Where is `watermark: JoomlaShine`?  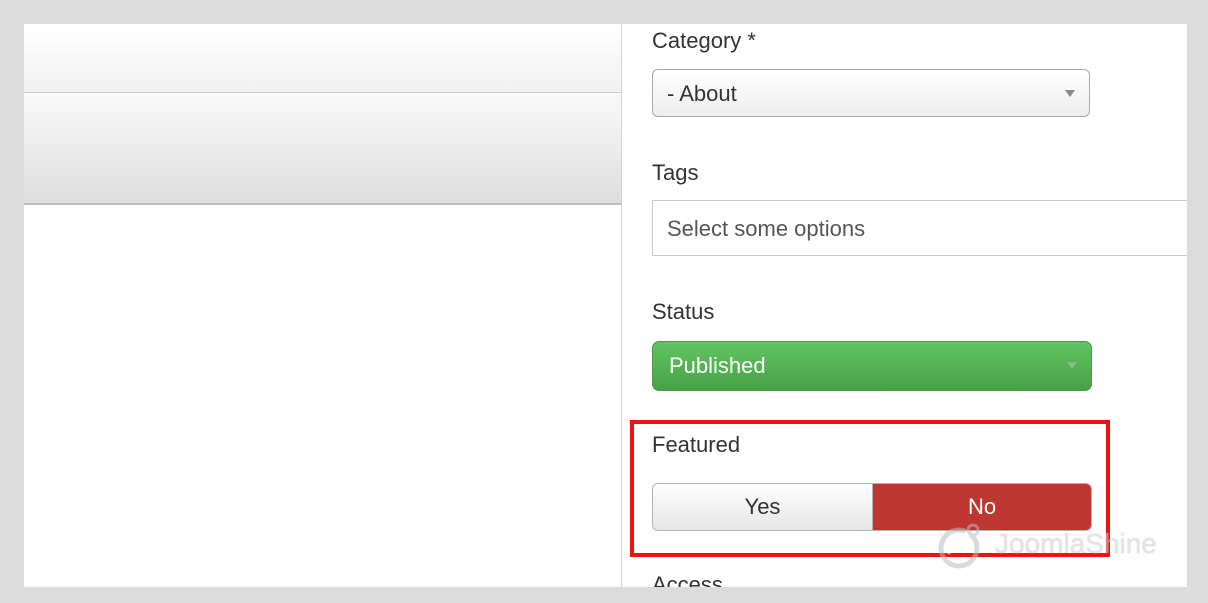 watermark: JoomlaShine is located at coordinates (1047, 546).